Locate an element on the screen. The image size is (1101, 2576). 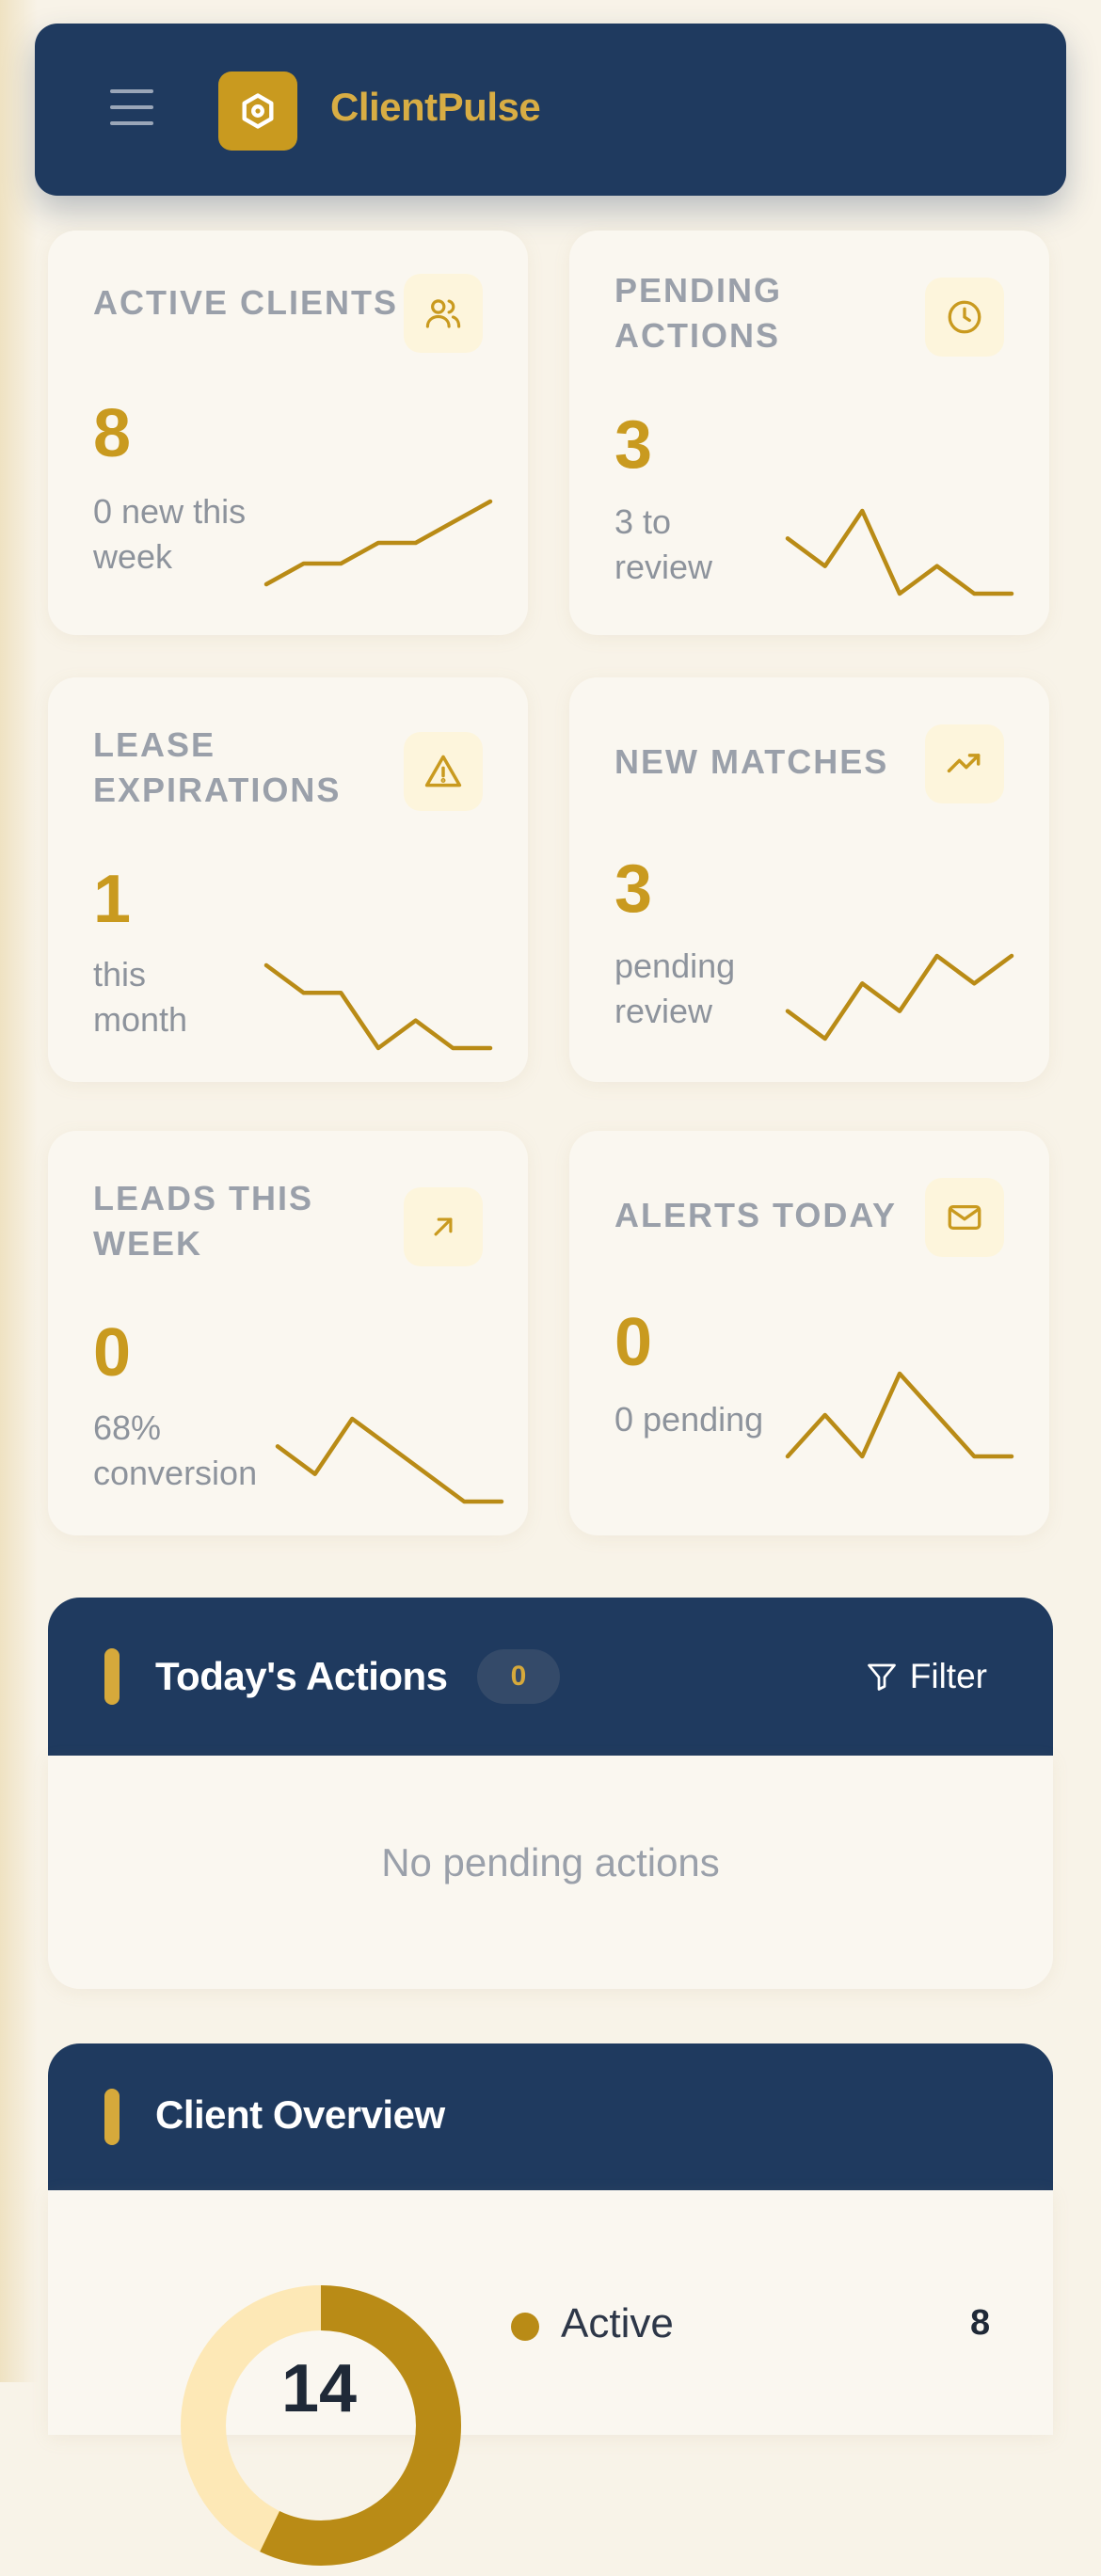
stat-card-new-matches: NEW MATCHES 3 pending review is located at coordinates (809, 879).